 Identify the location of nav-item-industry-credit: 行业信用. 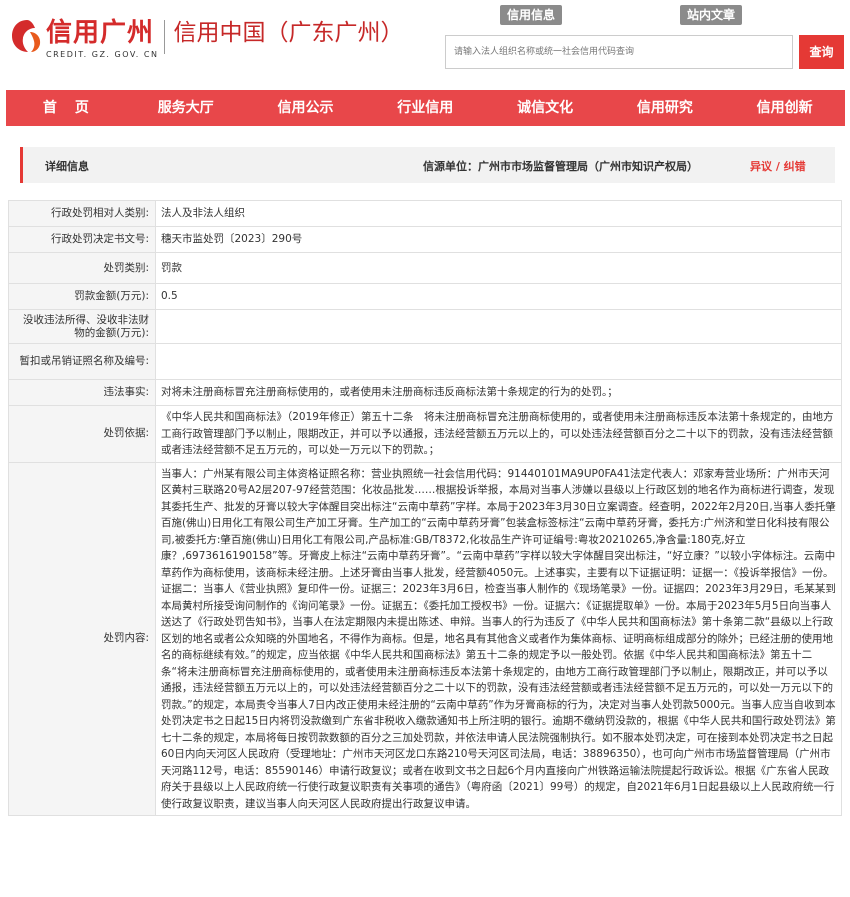
(425, 108).